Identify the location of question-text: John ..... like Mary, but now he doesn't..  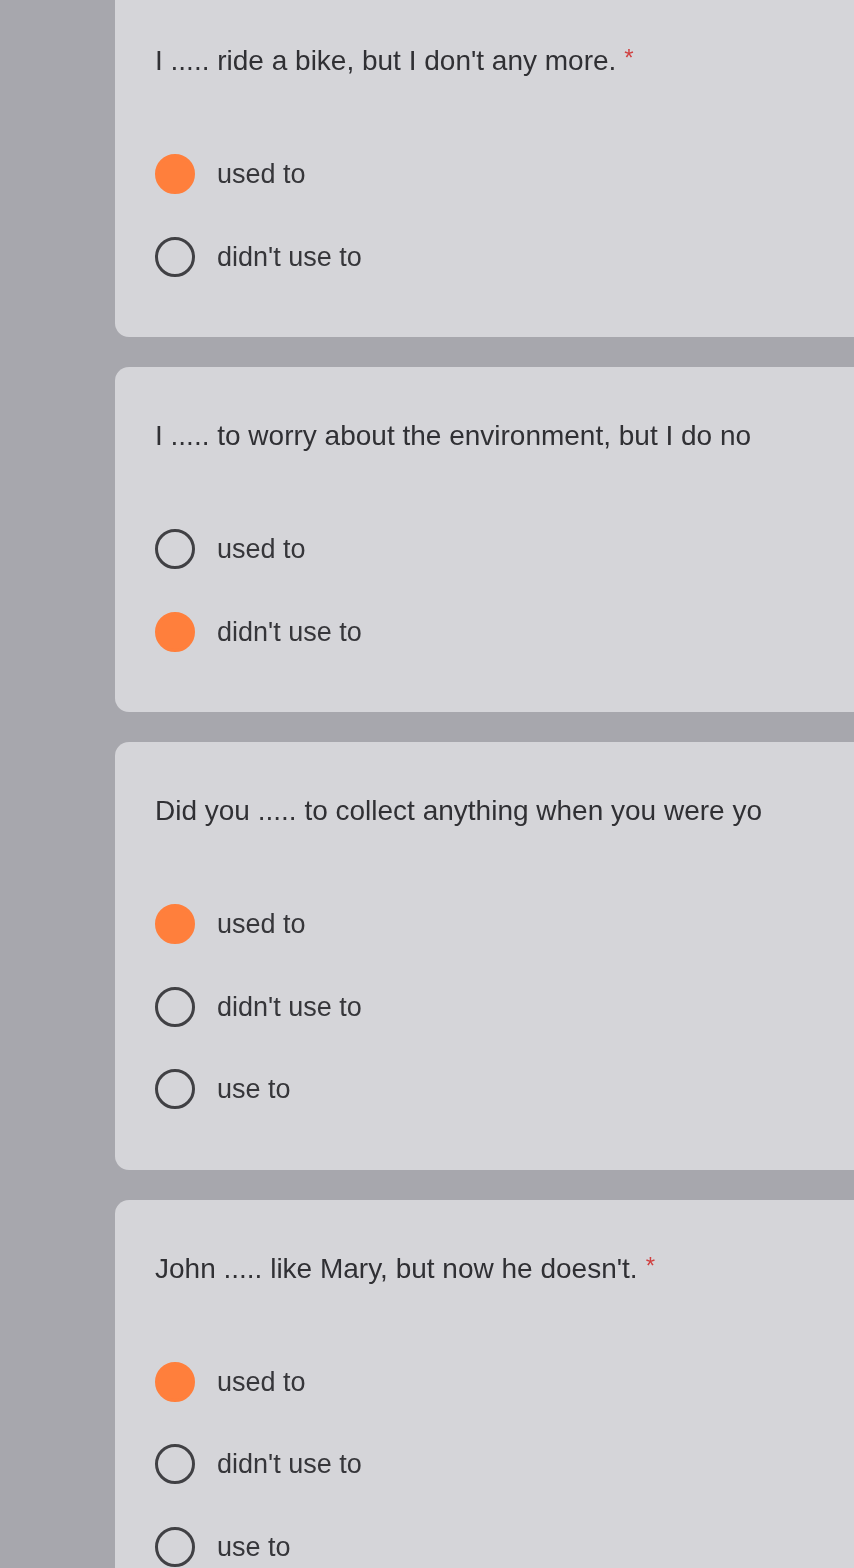
(396, 1268).